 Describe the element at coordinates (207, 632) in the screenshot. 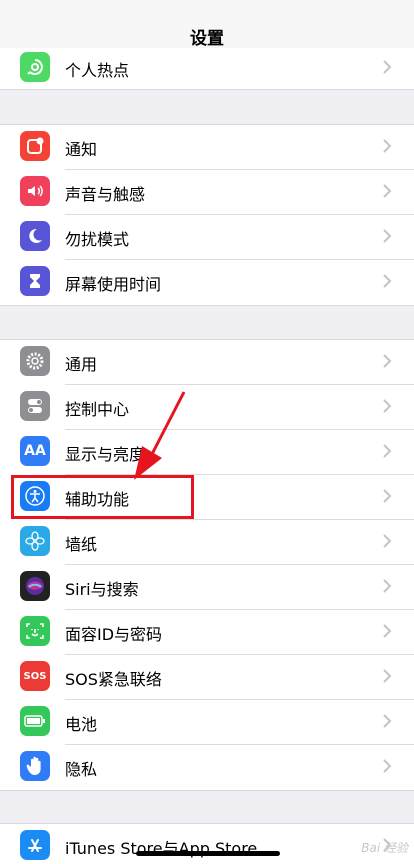

I see `settings-row-face-id: 面容ID与密码` at that location.